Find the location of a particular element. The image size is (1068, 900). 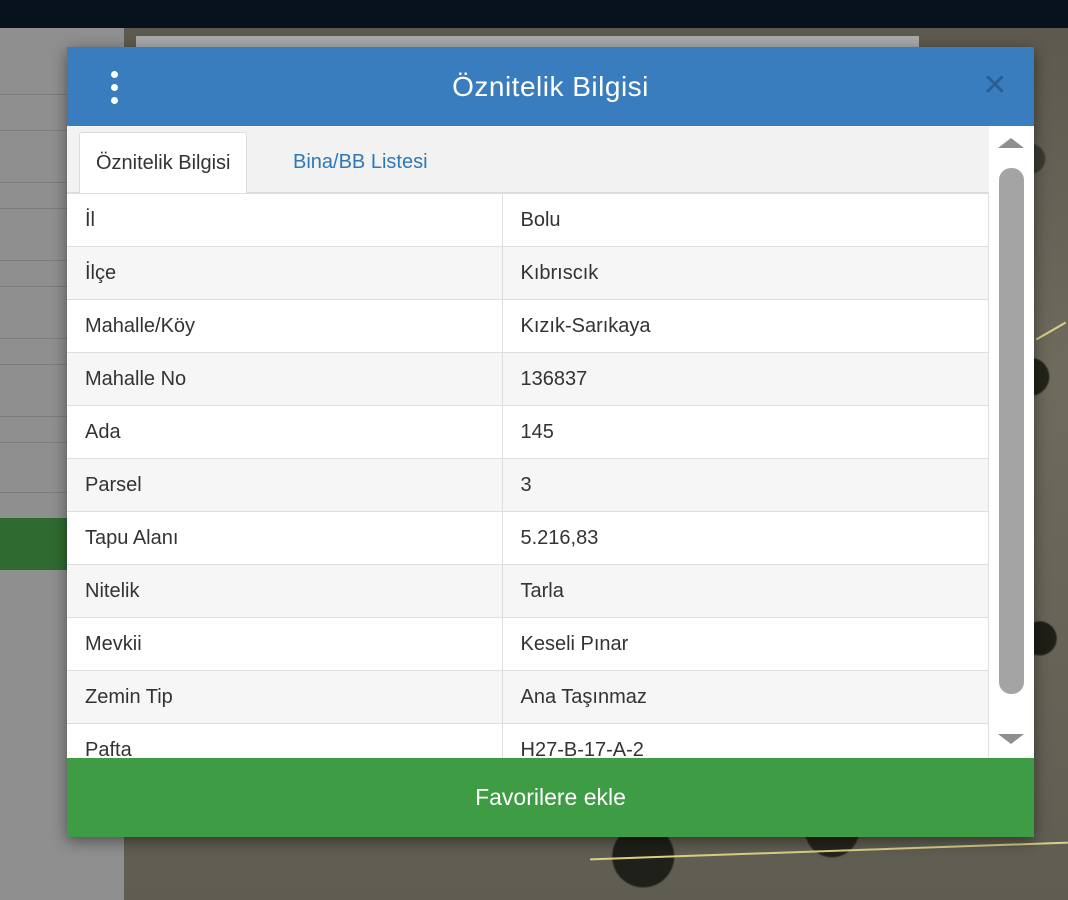

app-top-bar is located at coordinates (534, 14).